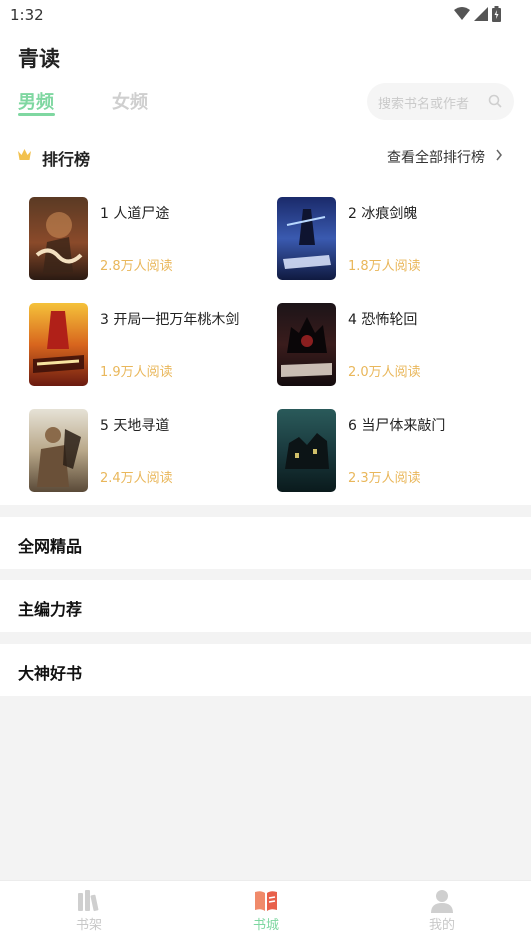  I want to click on section-top-authors: 大神好书, so click(265, 670).